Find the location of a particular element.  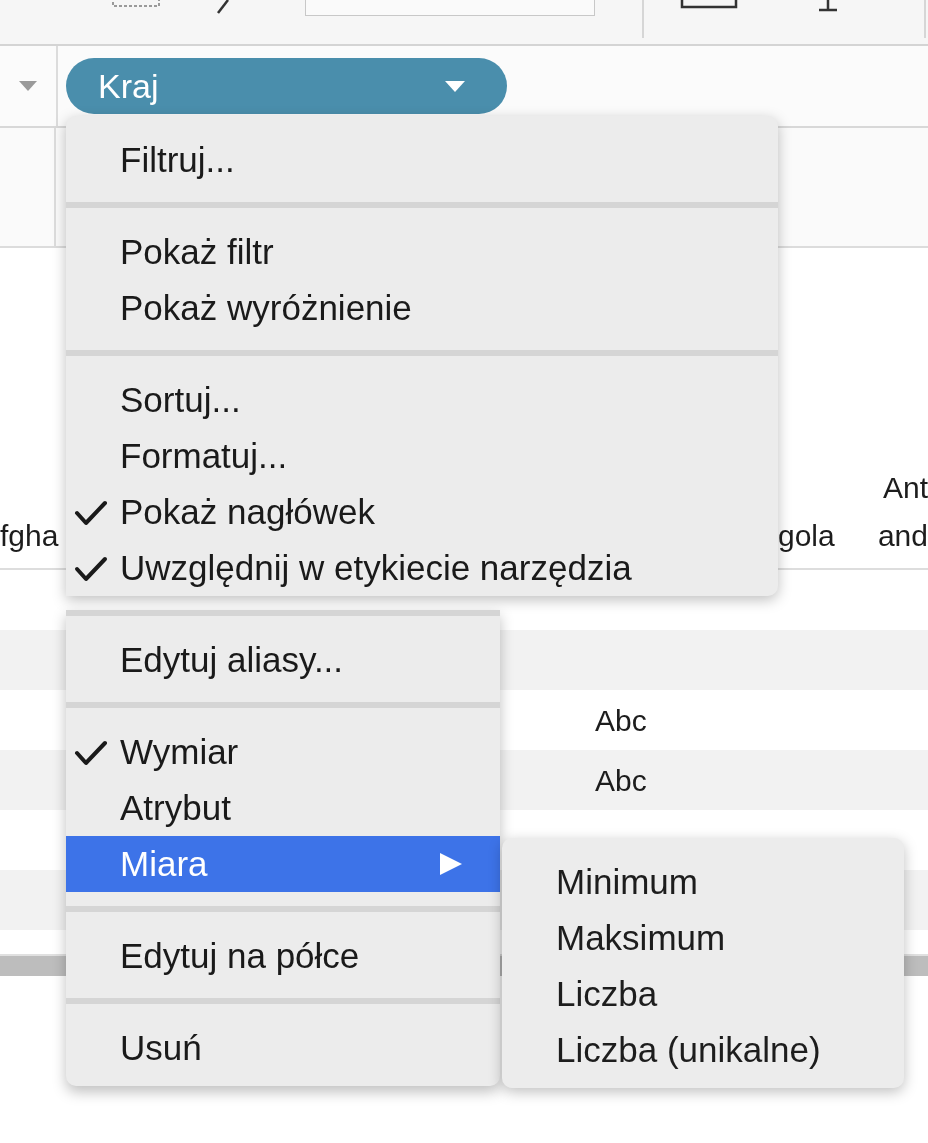

dropdown-caret-icon is located at coordinates (28, 86).